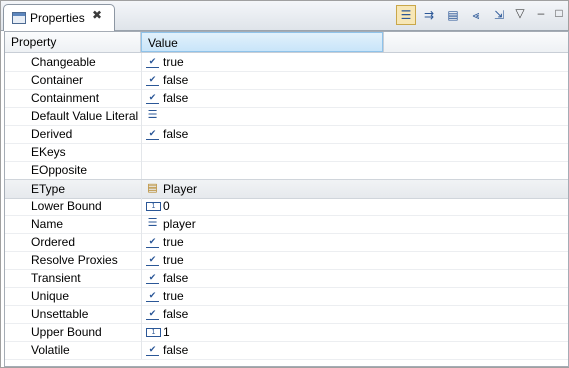 Image resolution: width=569 pixels, height=368 pixels. What do you see at coordinates (520, 13) in the screenshot?
I see `view-menu-icon: ▽` at bounding box center [520, 13].